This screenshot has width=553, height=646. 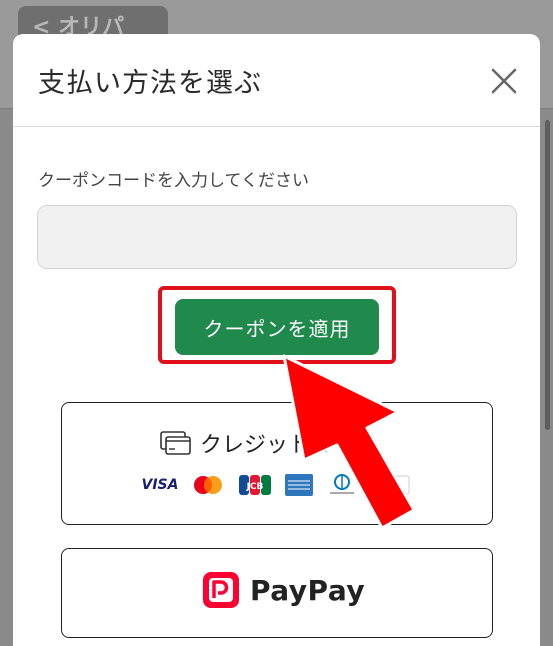 I want to click on credit-card-icon, so click(x=175, y=443).